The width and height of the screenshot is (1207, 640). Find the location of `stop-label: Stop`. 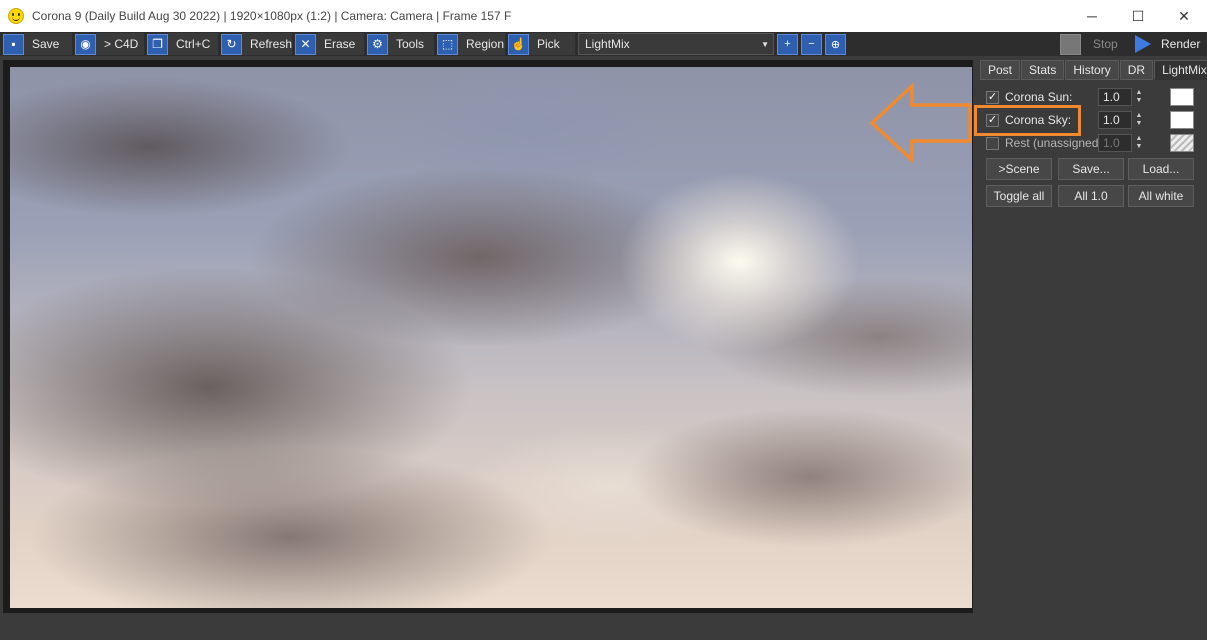

stop-label: Stop is located at coordinates (1105, 44).